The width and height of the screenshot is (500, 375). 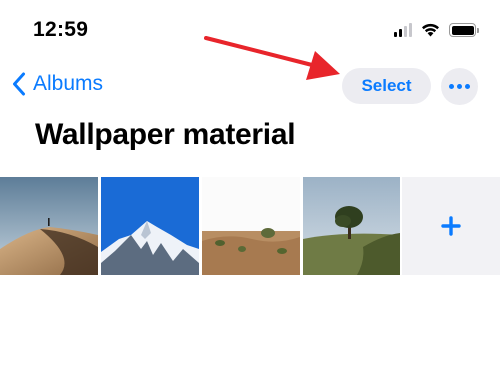 I want to click on wifi-icon, so click(x=430, y=30).